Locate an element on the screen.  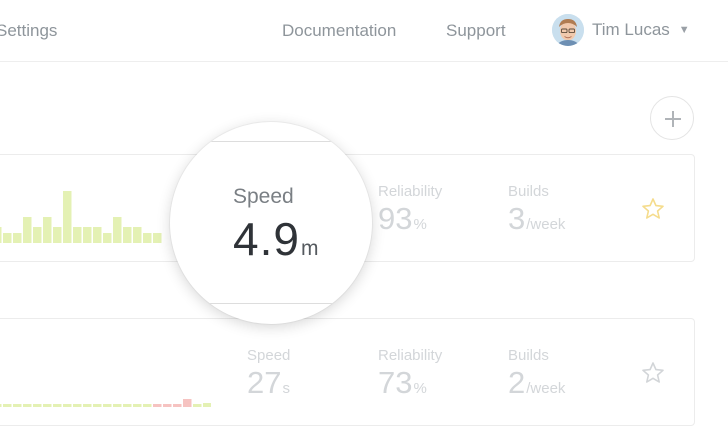
builds-metric: Builds 2/week is located at coordinates (536, 376).